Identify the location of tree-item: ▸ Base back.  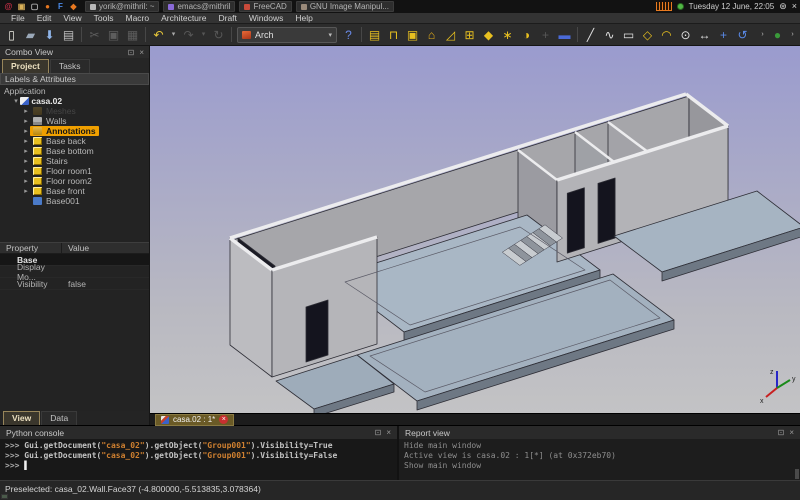
(74, 141).